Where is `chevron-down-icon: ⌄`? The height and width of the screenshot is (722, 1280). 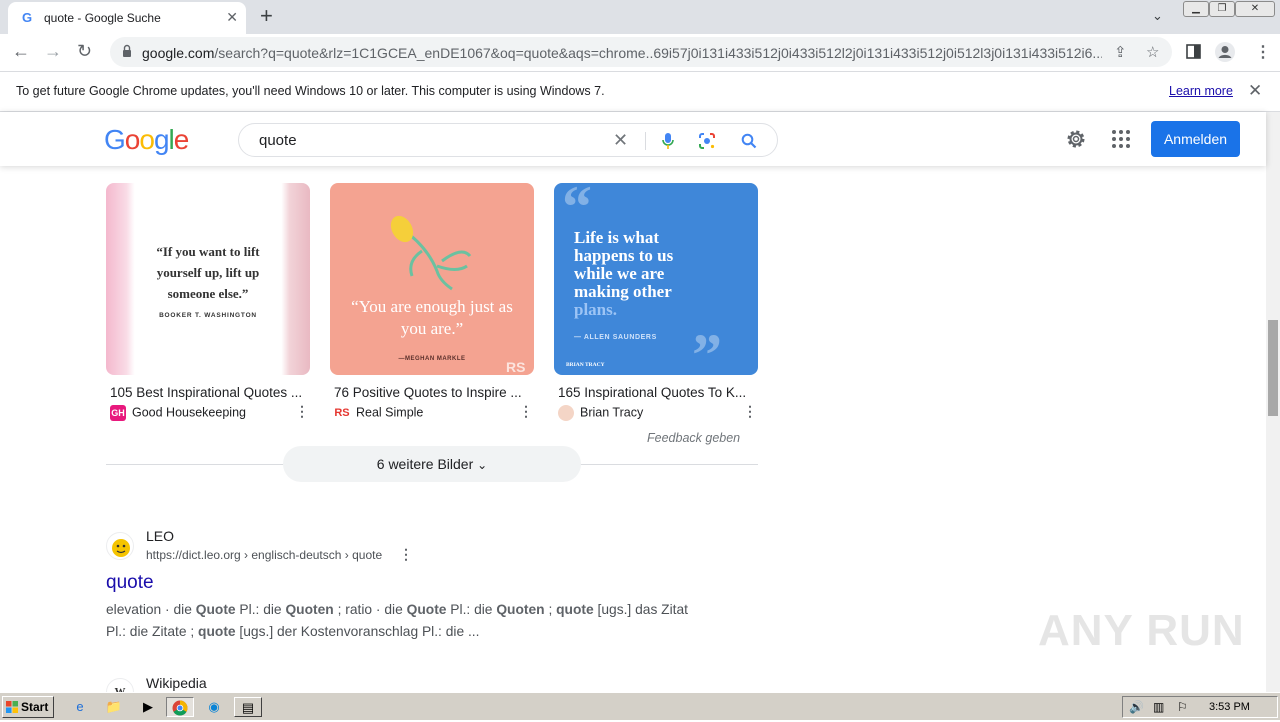
chevron-down-icon: ⌄ is located at coordinates (482, 465).